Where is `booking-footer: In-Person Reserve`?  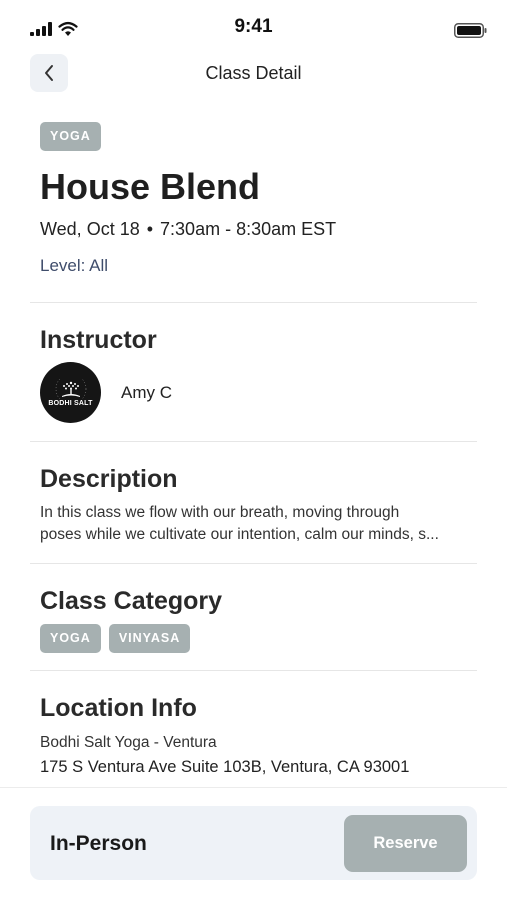
booking-footer: In-Person Reserve is located at coordinates (253, 843).